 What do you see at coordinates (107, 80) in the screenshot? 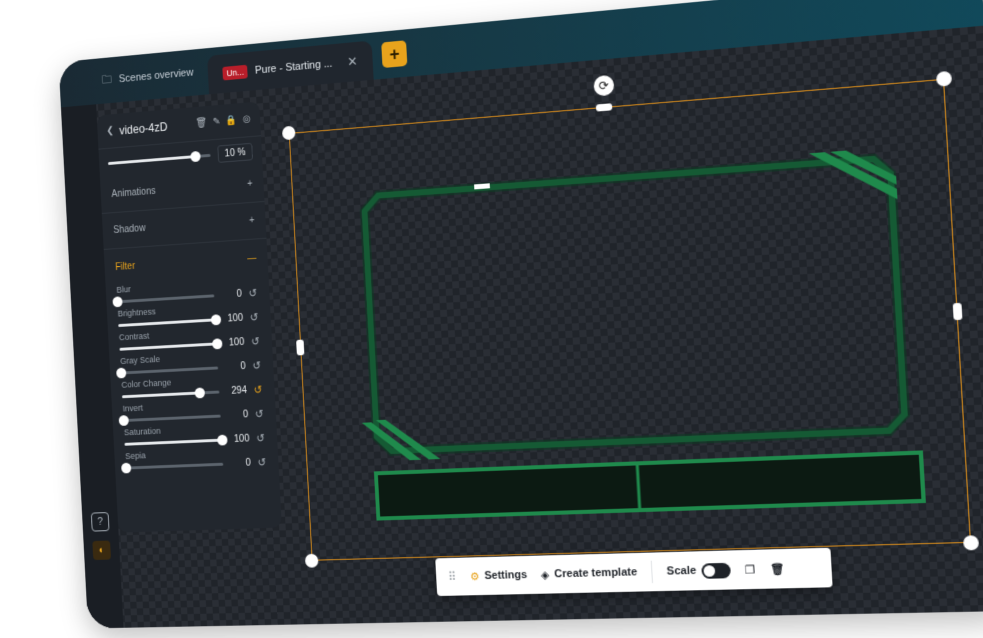
I see `folder-icon: 🗀` at bounding box center [107, 80].